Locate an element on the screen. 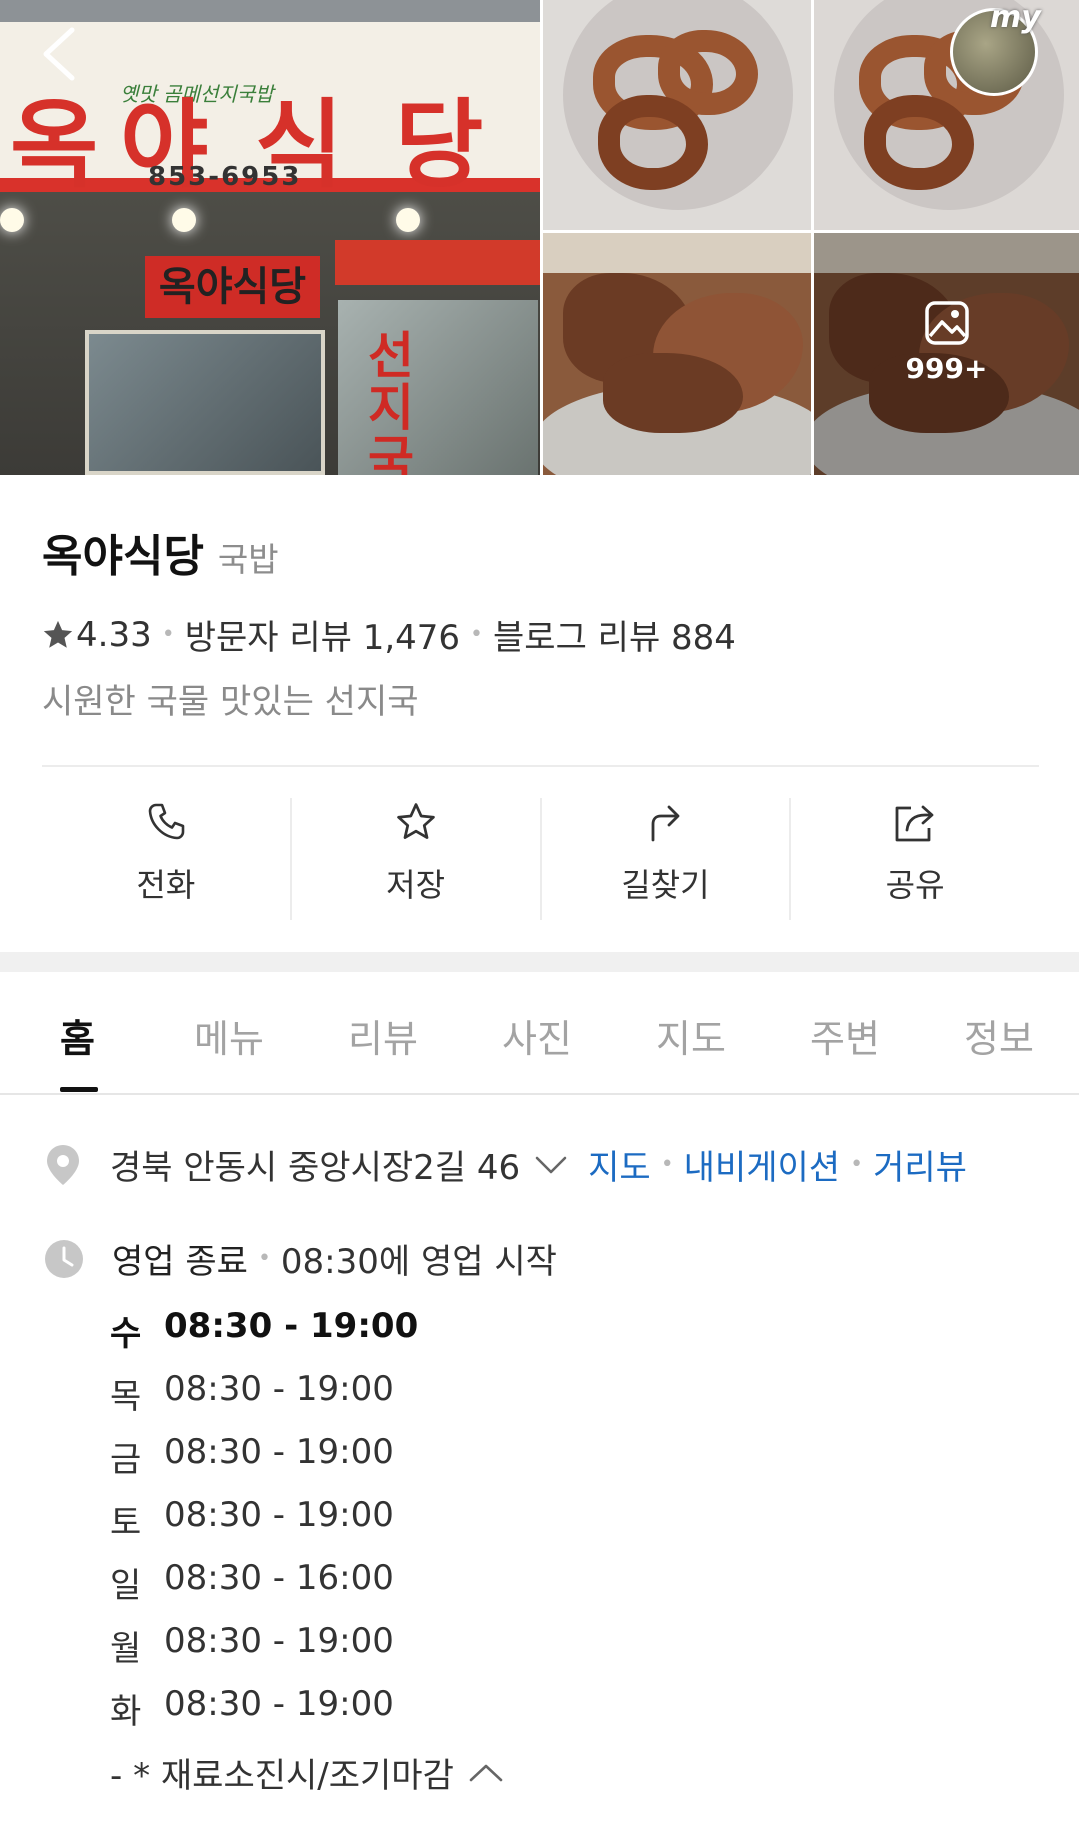 Image resolution: width=1079 pixels, height=1830 pixels. schedule-day: 토 is located at coordinates (126, 1523).